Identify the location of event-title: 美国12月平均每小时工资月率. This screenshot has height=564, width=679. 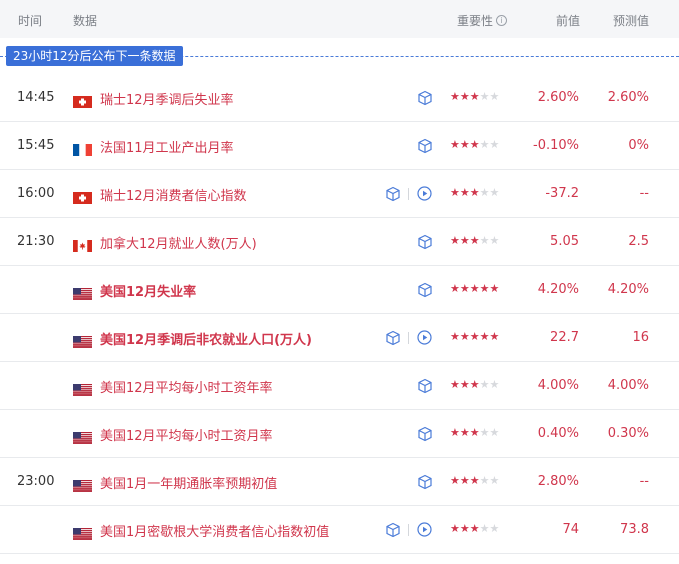
(186, 434).